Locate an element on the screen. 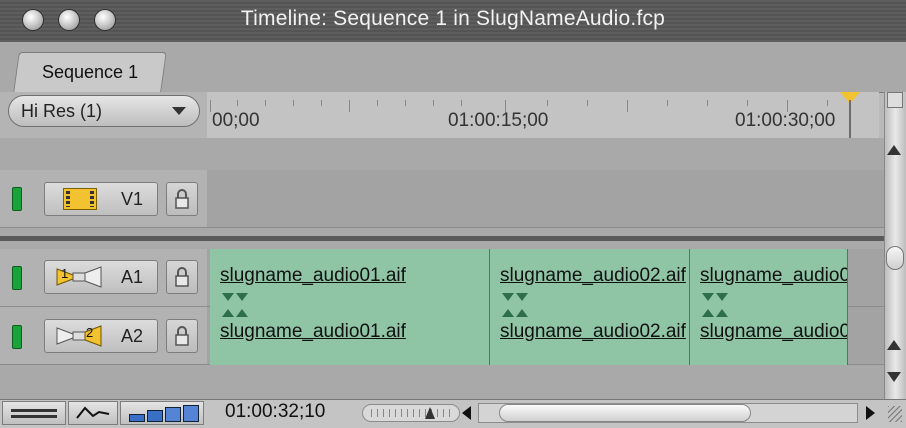  film-frame-icon is located at coordinates (80, 199).